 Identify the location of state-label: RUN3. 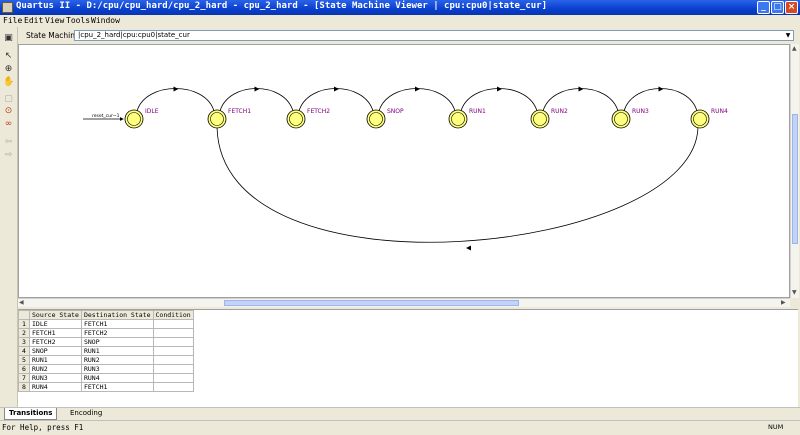
(640, 111).